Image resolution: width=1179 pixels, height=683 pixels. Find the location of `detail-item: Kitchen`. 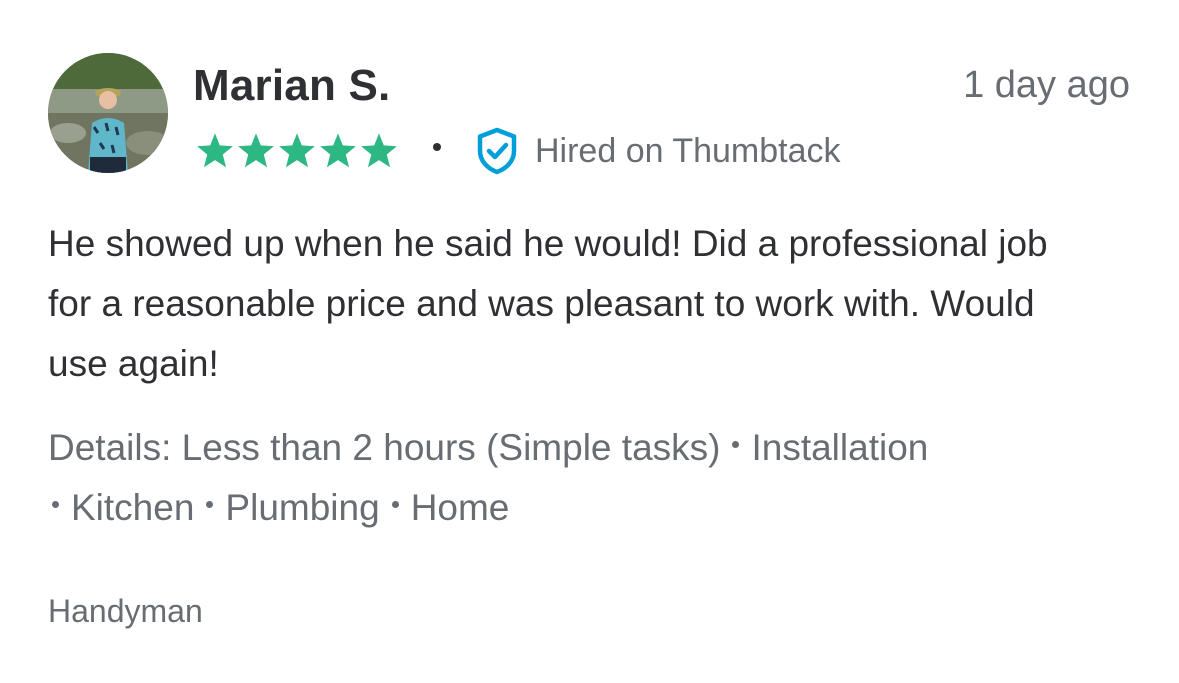

detail-item: Kitchen is located at coordinates (133, 507).